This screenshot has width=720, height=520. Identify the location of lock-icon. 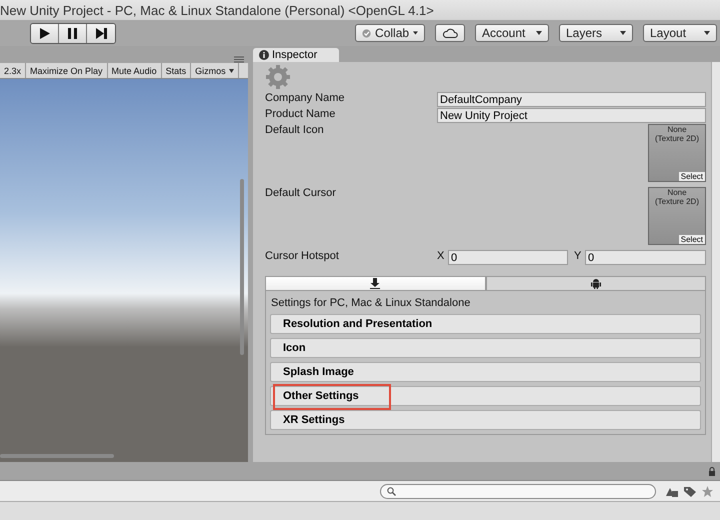
(712, 471).